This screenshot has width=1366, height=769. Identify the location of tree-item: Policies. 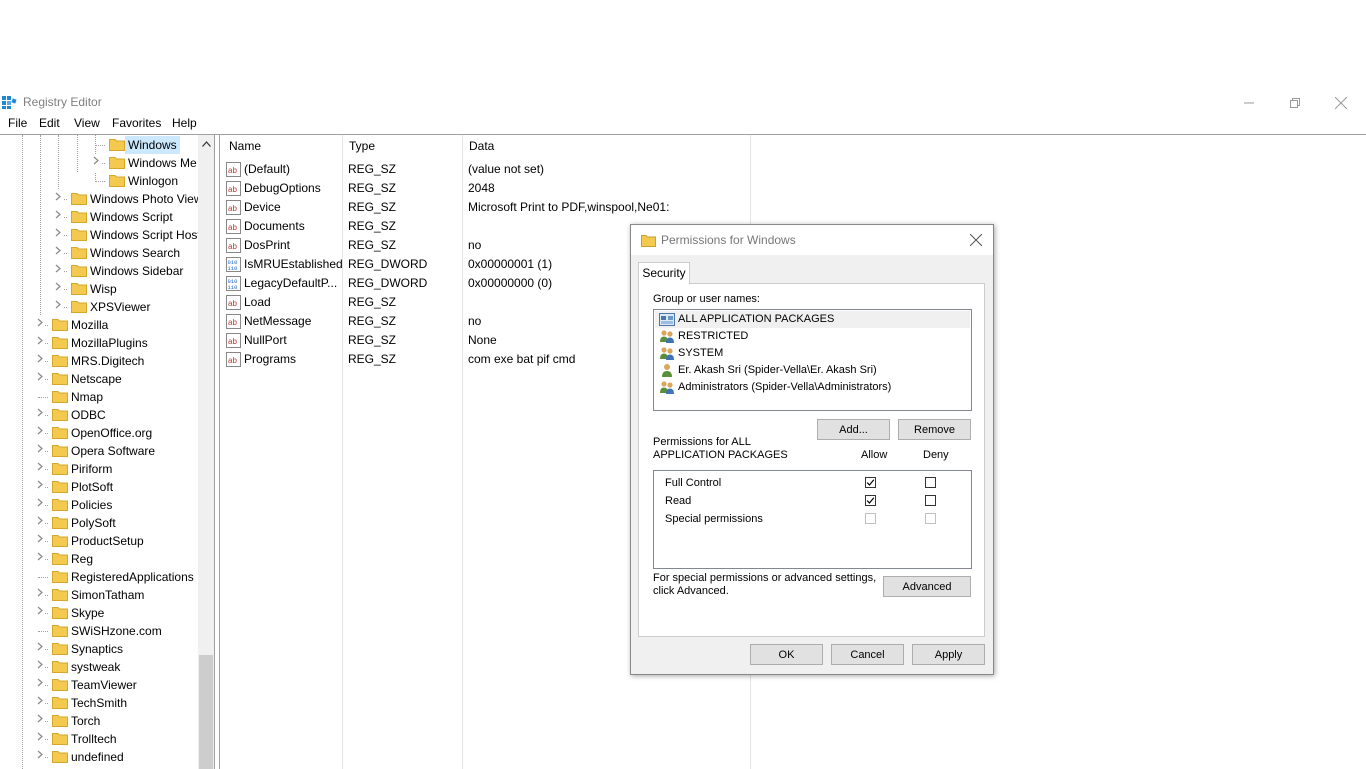
(99, 505).